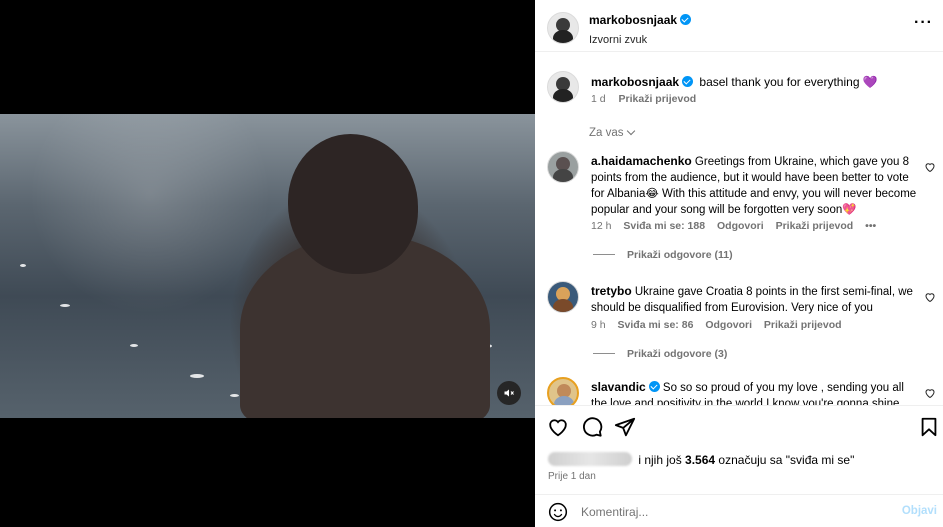  What do you see at coordinates (606, 133) in the screenshot?
I see `filter-label: Za vas` at bounding box center [606, 133].